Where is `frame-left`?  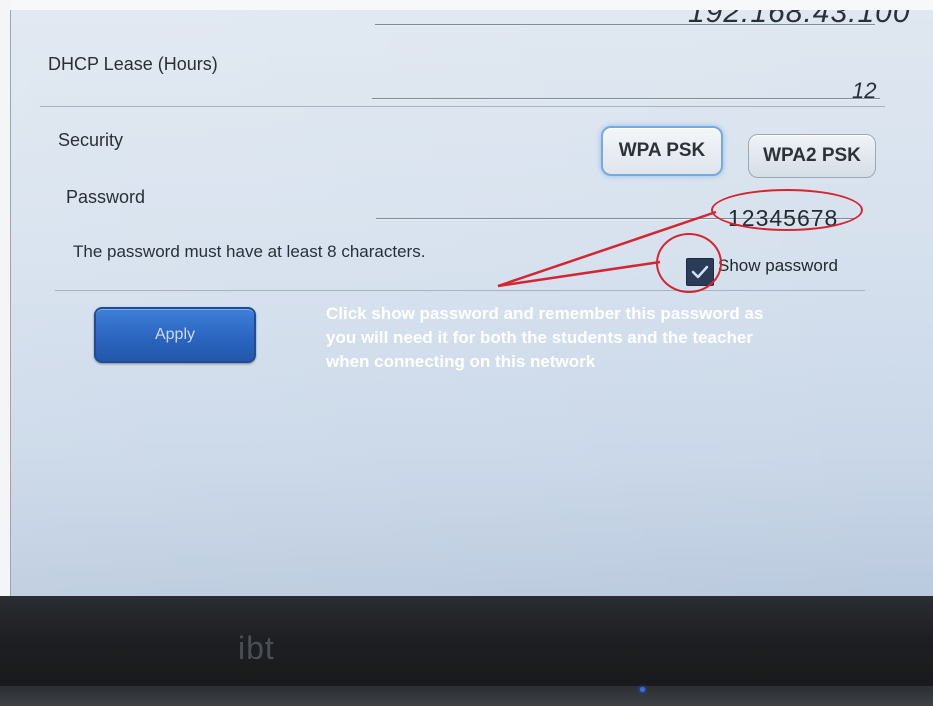
frame-left is located at coordinates (5, 300).